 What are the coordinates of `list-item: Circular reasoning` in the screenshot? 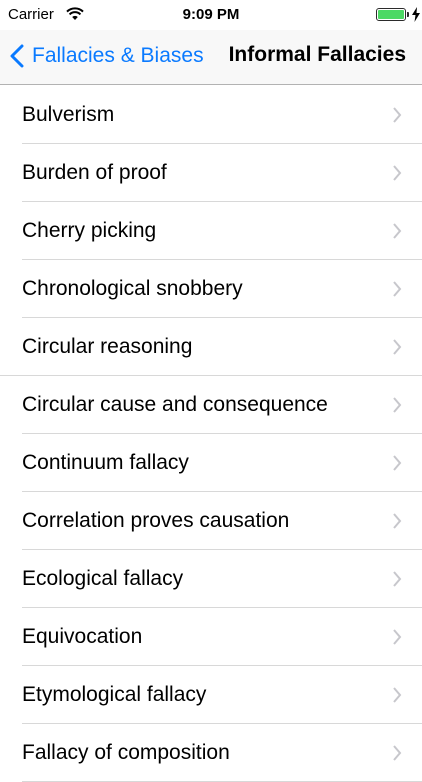 It's located at (211, 347).